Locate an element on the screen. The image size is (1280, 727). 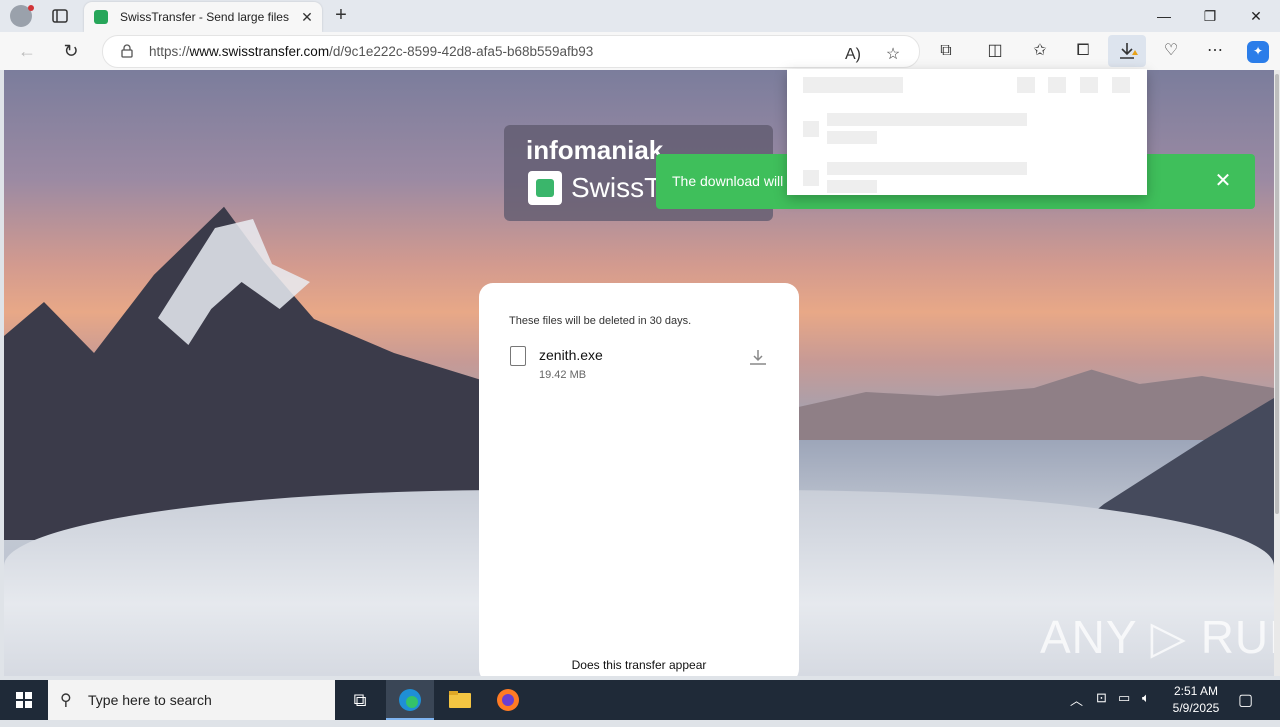
search-icon: ⚲ is located at coordinates (66, 700).